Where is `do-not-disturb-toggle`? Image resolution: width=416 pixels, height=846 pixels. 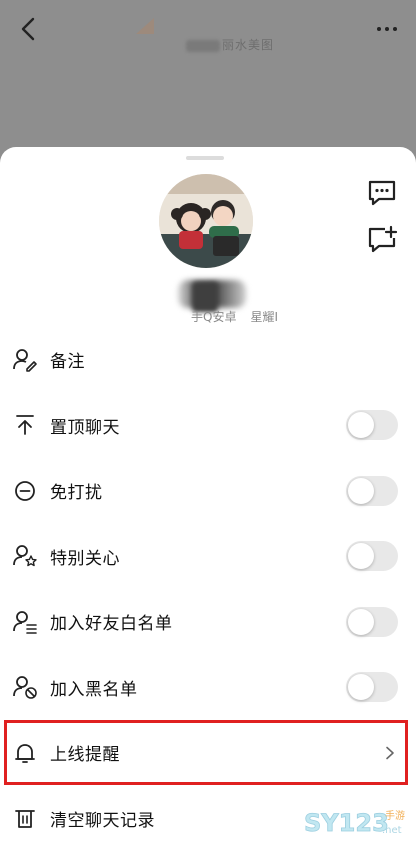 do-not-disturb-toggle is located at coordinates (372, 490).